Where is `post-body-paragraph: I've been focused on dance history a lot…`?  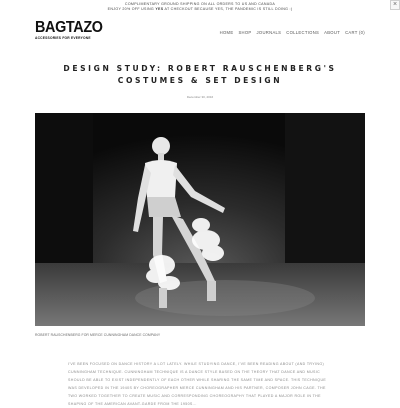 post-body-paragraph: I've been focused on dance history a lot… is located at coordinates (197, 384).